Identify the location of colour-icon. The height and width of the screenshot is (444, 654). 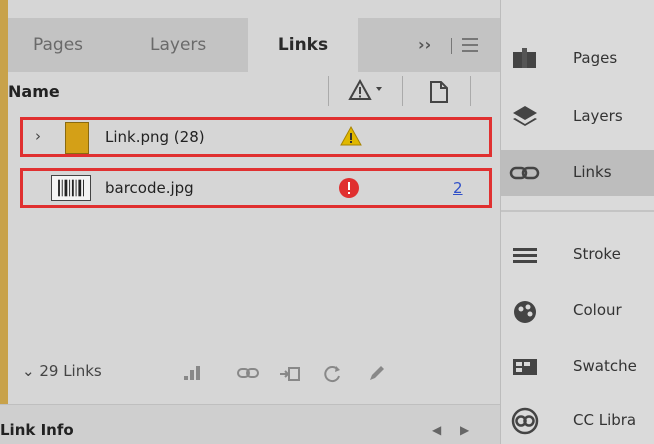
(525, 312).